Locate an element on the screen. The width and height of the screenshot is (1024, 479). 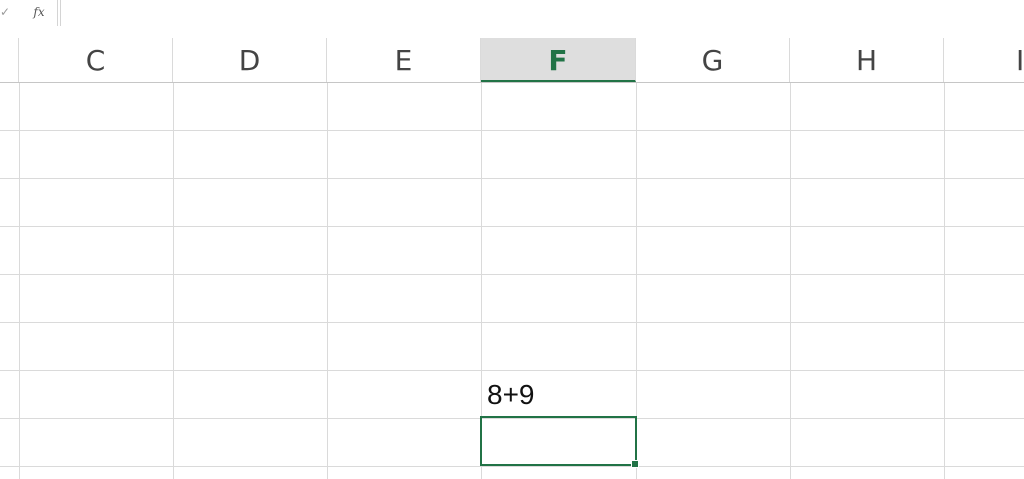
fill-handle is located at coordinates (635, 464).